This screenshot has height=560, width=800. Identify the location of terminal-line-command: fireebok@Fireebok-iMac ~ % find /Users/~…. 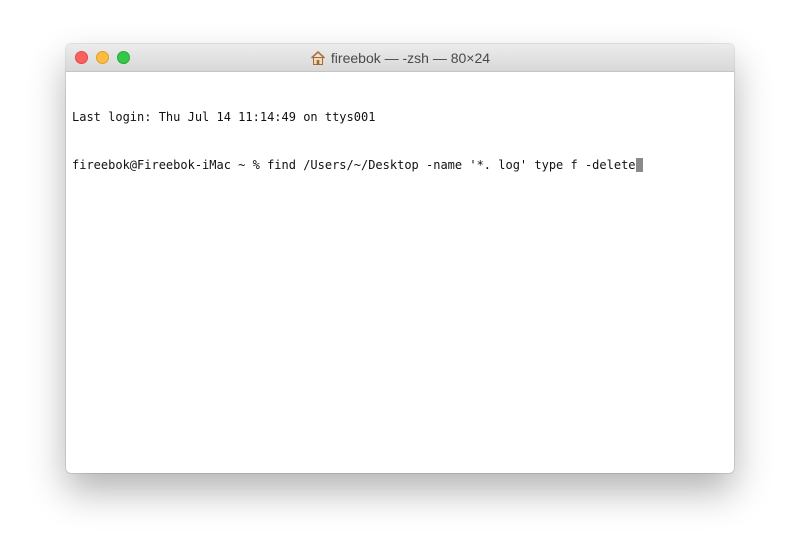
(403, 165).